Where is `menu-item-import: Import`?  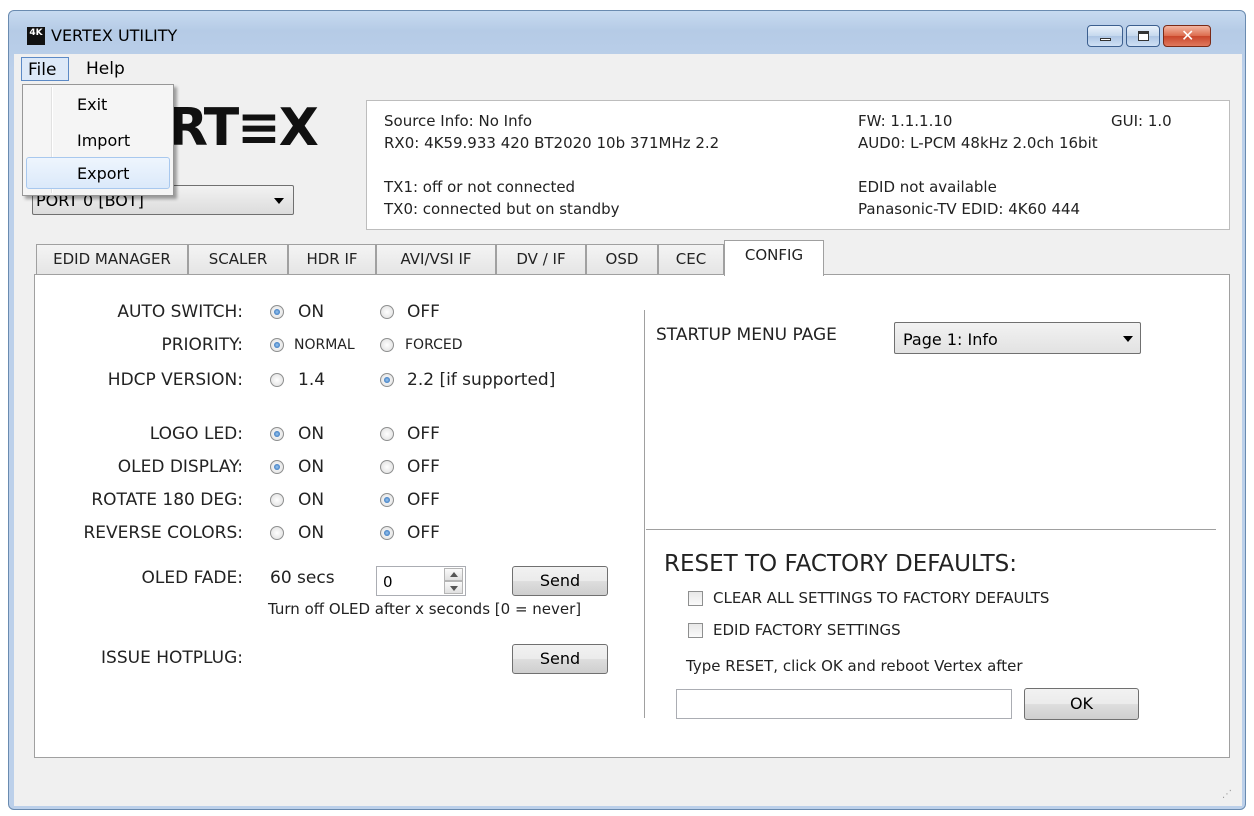
menu-item-import: Import is located at coordinates (103, 140).